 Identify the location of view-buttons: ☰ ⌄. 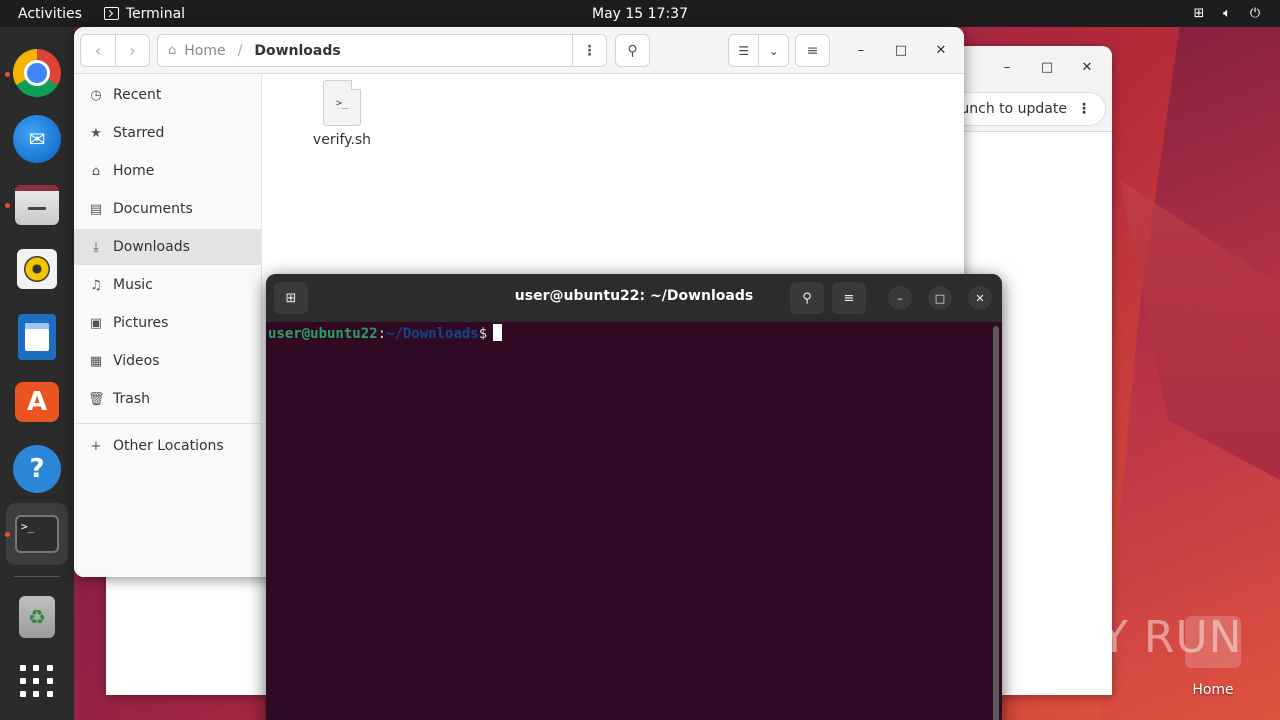
(758, 50).